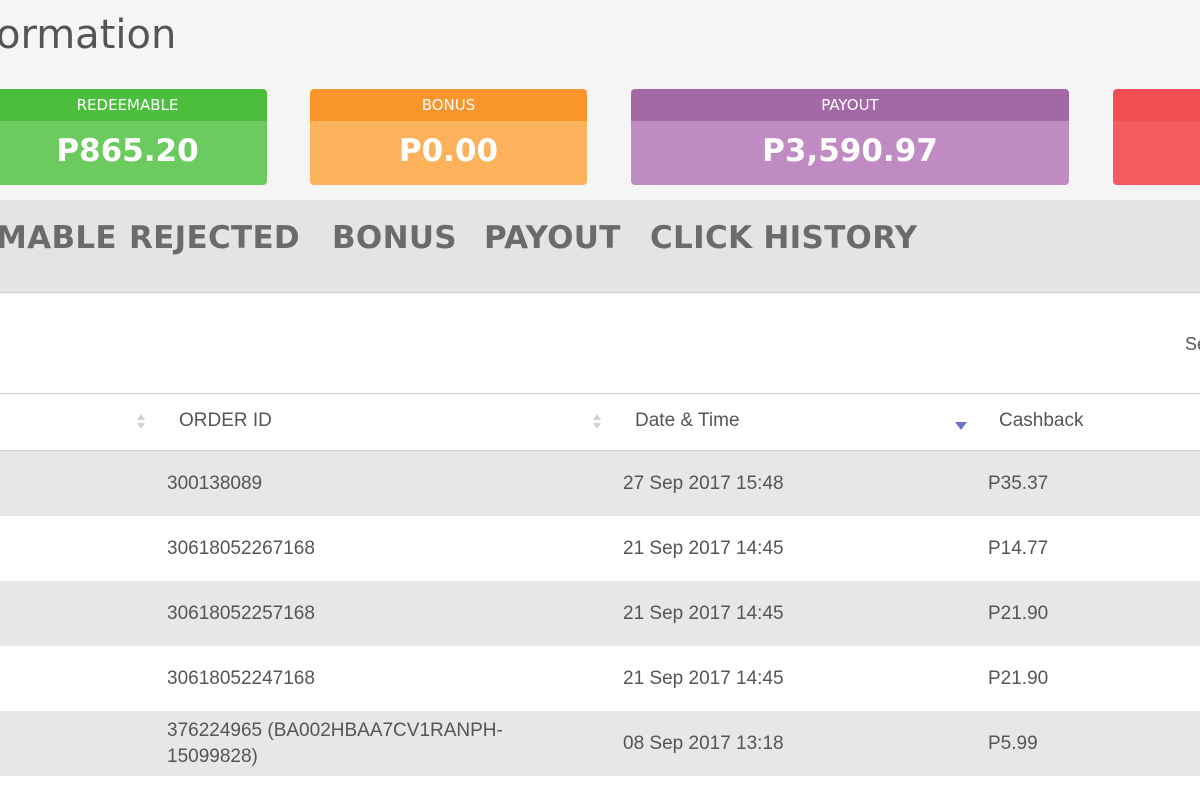 The height and width of the screenshot is (800, 1200). Describe the element at coordinates (1018, 483) in the screenshot. I see `cashback-cell: P35.37` at that location.